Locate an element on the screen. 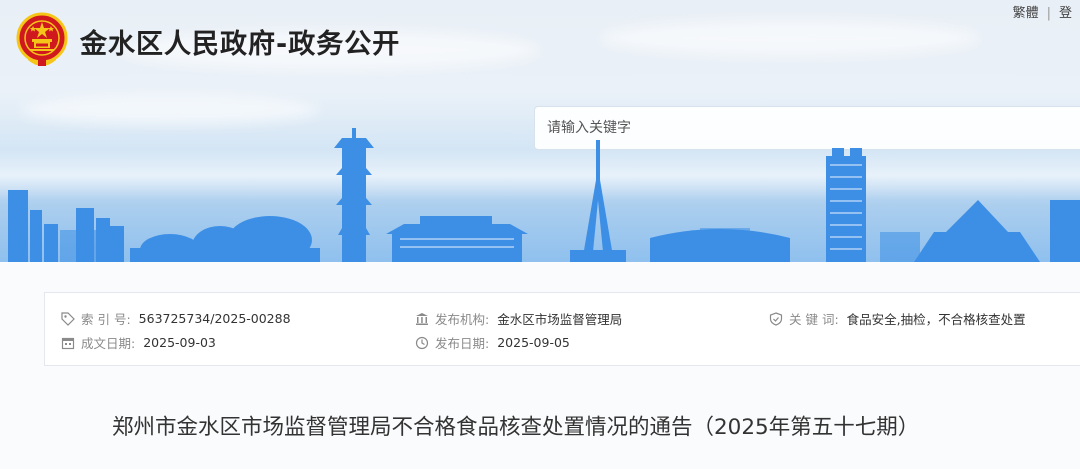  meta-label: 关 键 词: is located at coordinates (814, 319).